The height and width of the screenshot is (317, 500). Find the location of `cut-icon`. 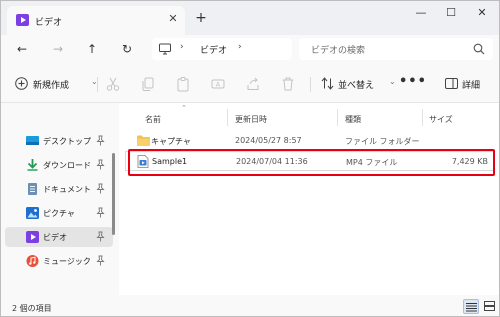

cut-icon is located at coordinates (113, 84).